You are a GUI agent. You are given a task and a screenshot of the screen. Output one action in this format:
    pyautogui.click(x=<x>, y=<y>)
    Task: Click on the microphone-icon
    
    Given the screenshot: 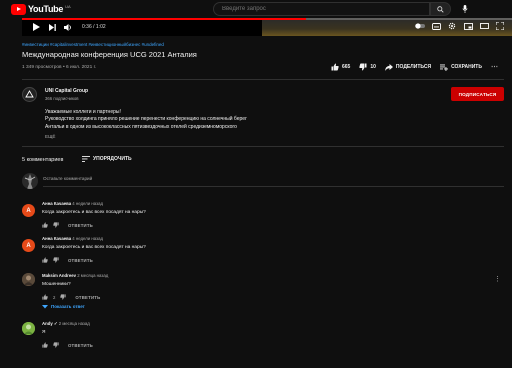 What is the action you would take?
    pyautogui.click(x=465, y=9)
    